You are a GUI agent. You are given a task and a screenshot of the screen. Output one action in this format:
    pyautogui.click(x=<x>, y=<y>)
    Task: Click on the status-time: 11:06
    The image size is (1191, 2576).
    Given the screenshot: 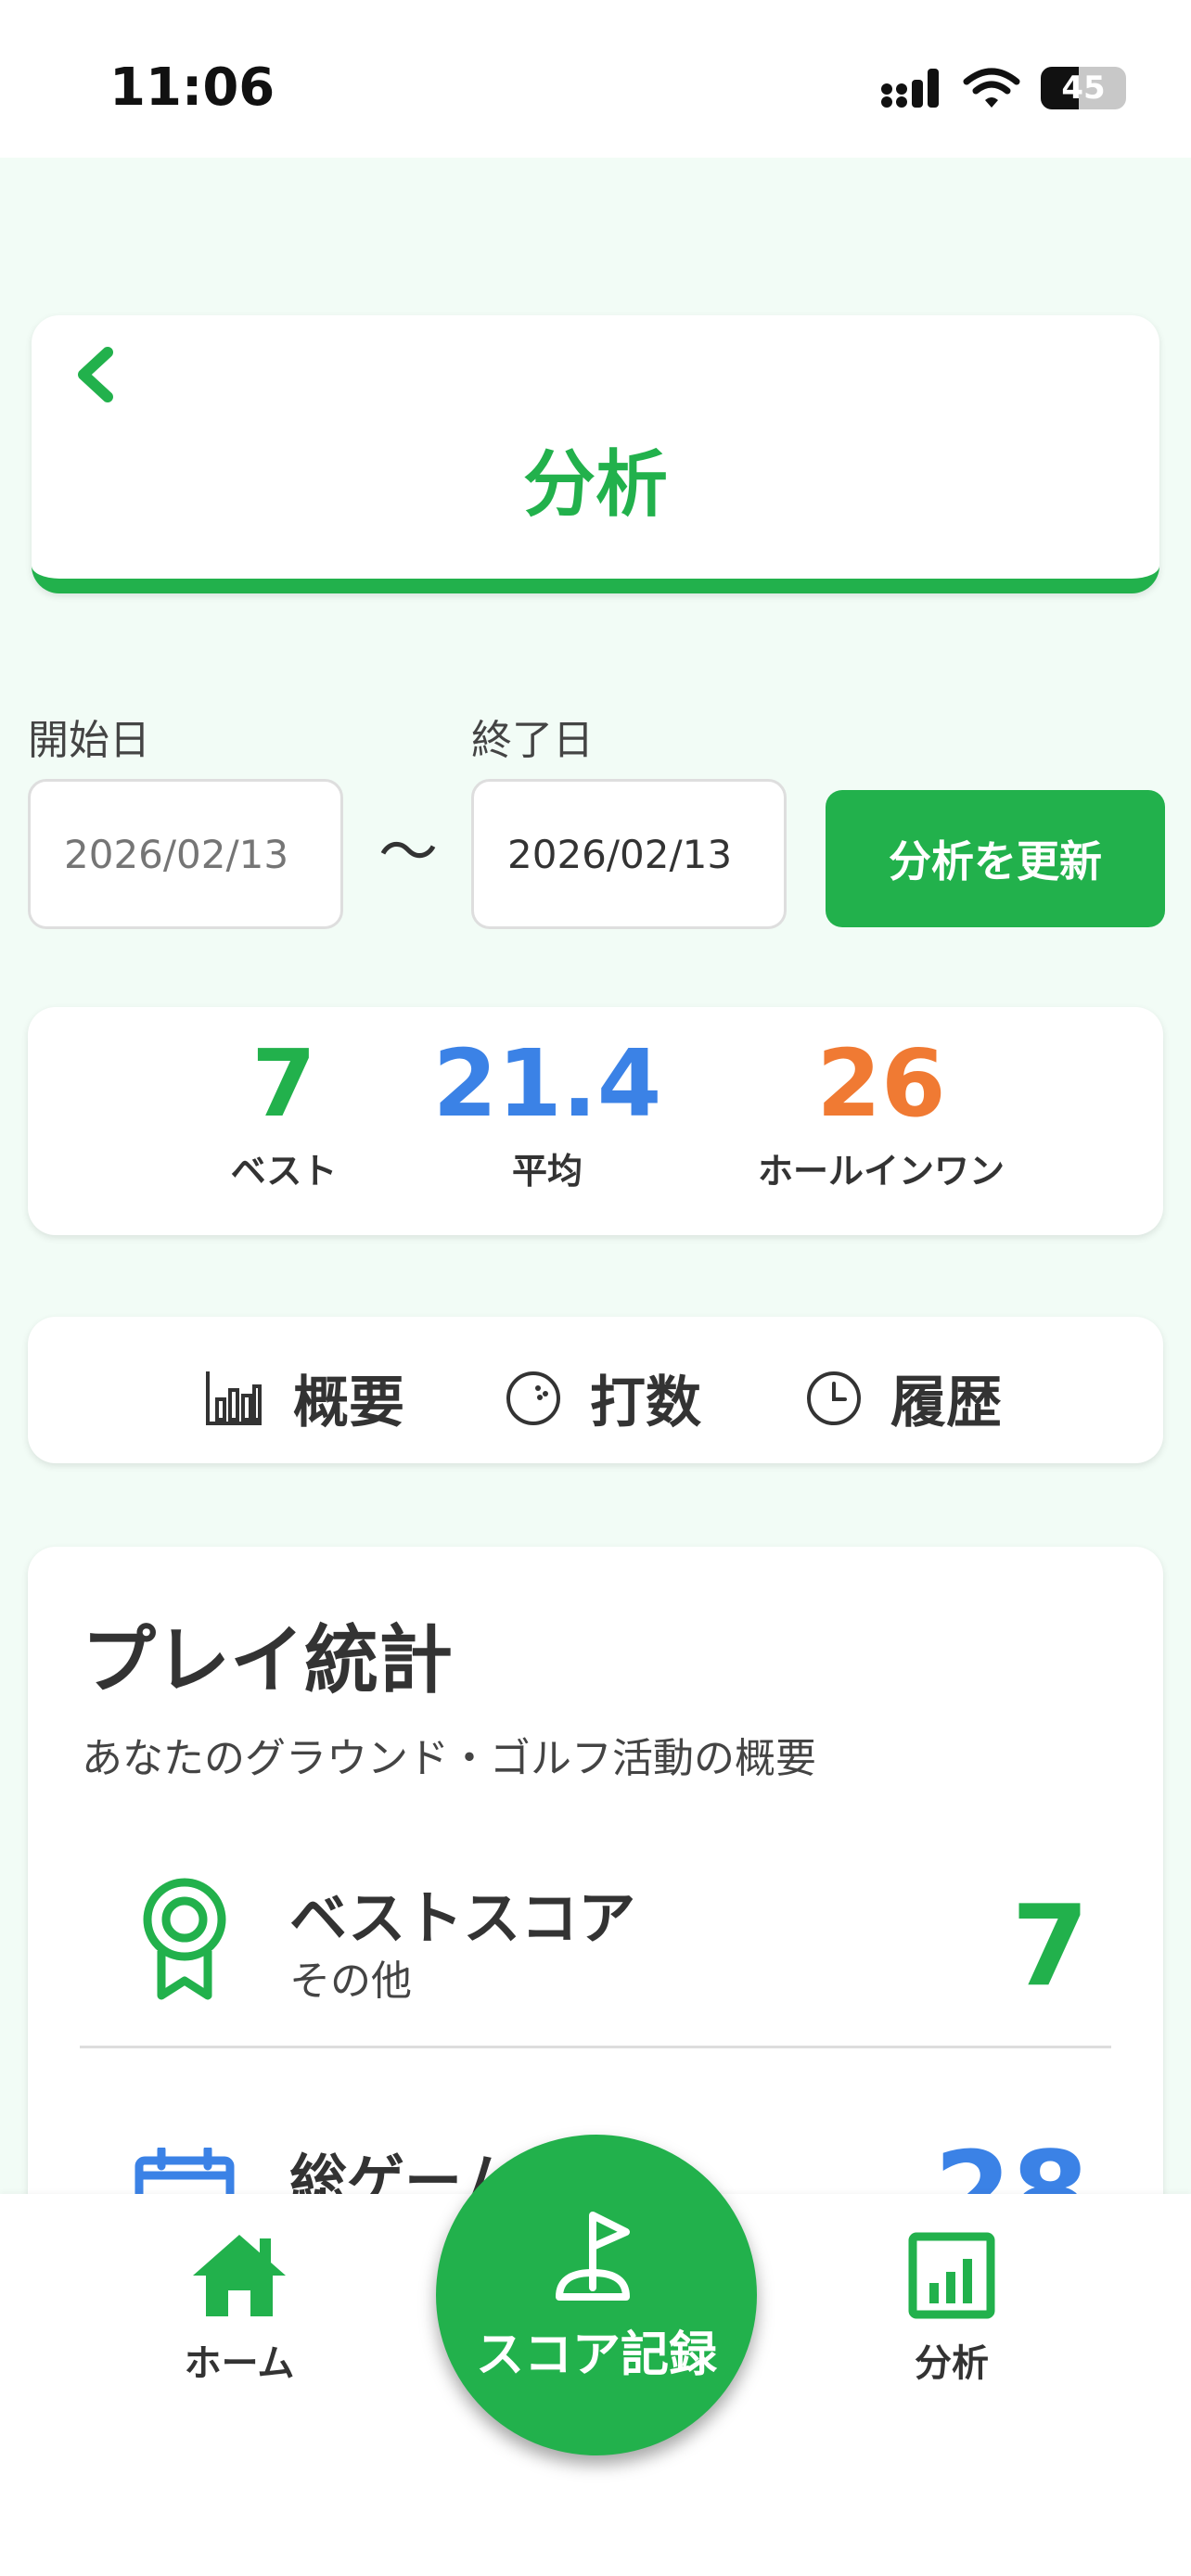 What is the action you would take?
    pyautogui.click(x=192, y=87)
    